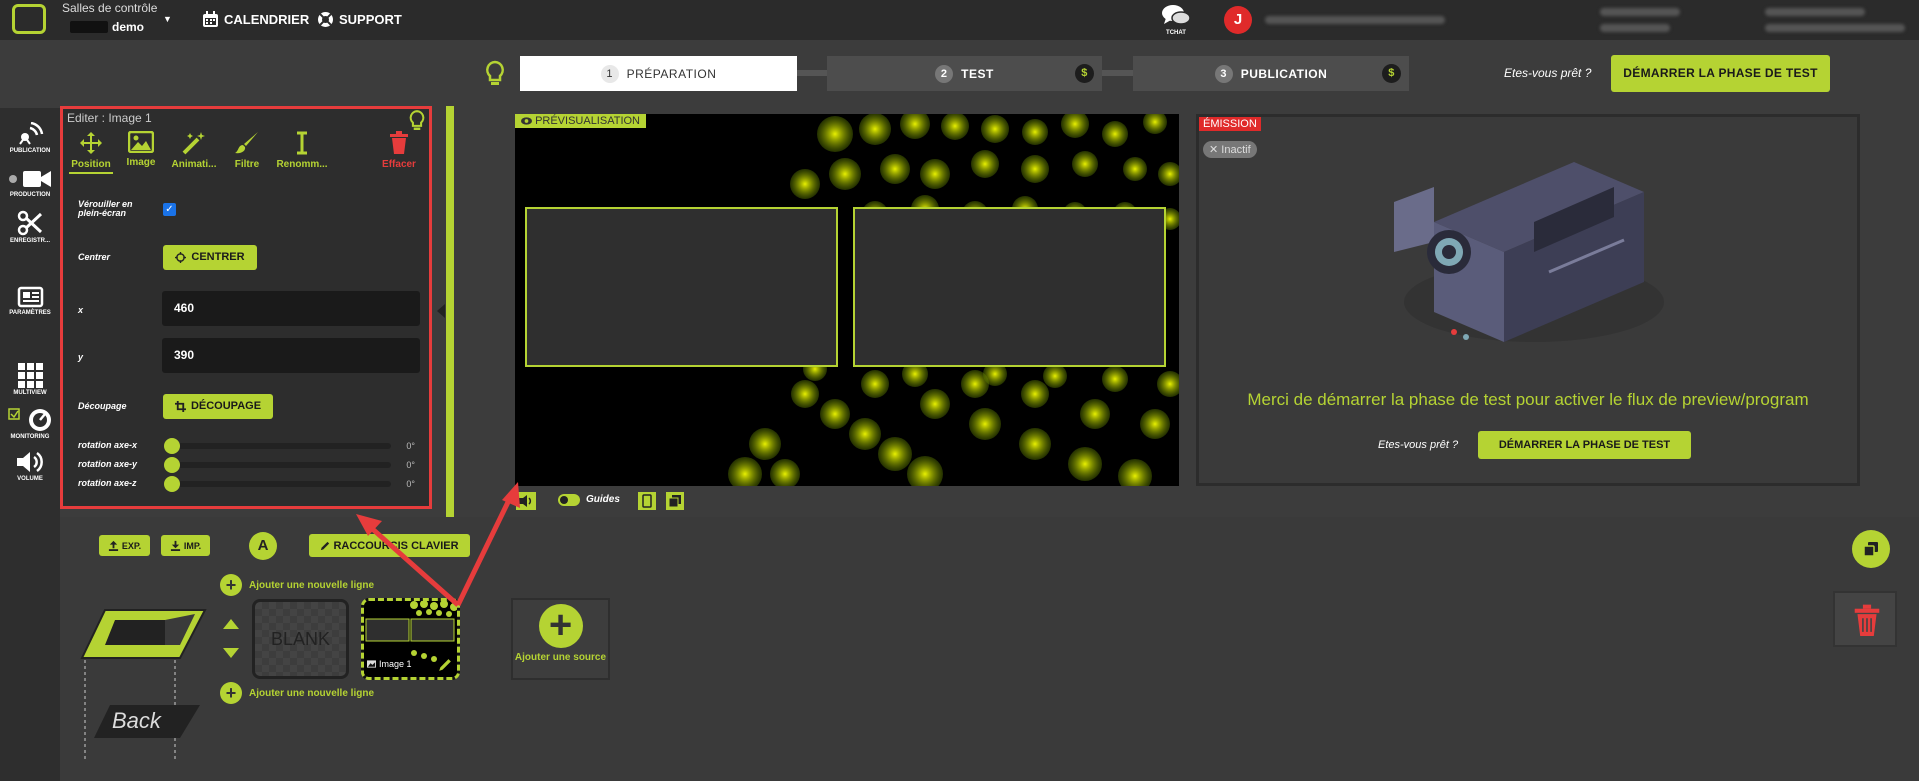  What do you see at coordinates (277, 465) in the screenshot?
I see `rotation-y-slider` at bounding box center [277, 465].